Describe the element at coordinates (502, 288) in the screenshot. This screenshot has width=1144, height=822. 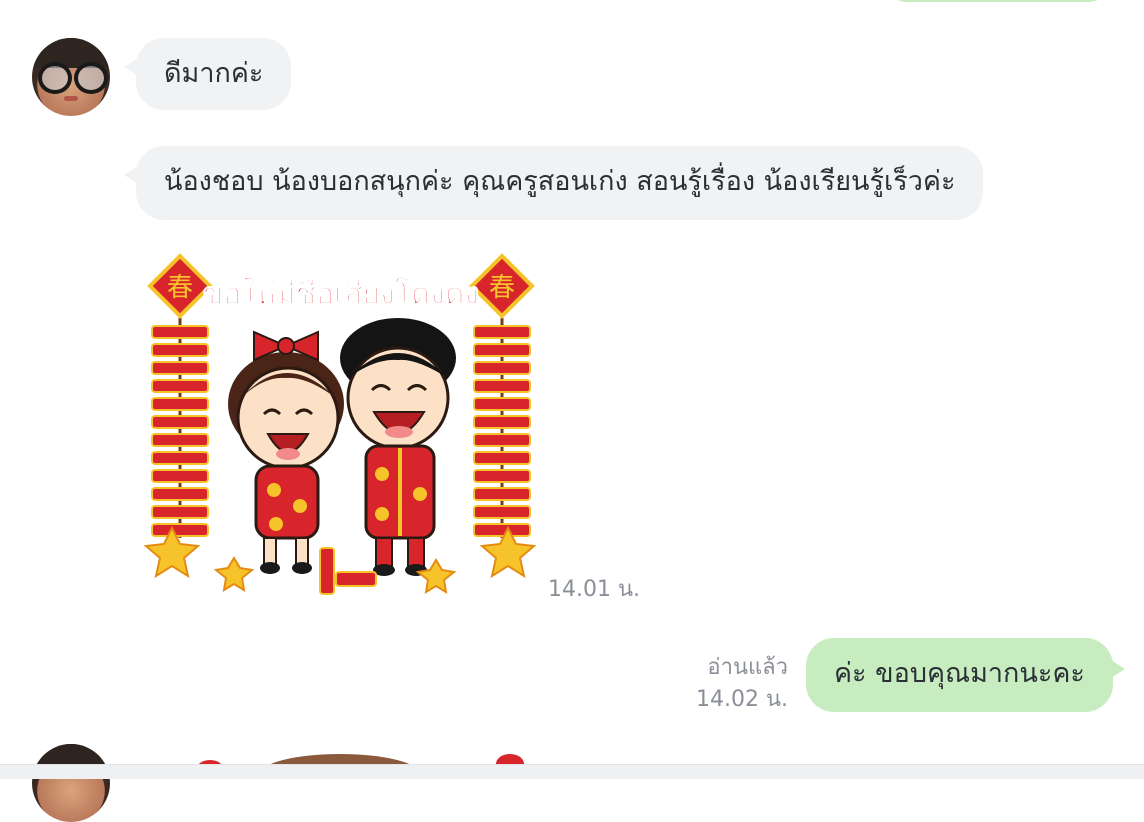
I see `sticker-badge-right: 春` at that location.